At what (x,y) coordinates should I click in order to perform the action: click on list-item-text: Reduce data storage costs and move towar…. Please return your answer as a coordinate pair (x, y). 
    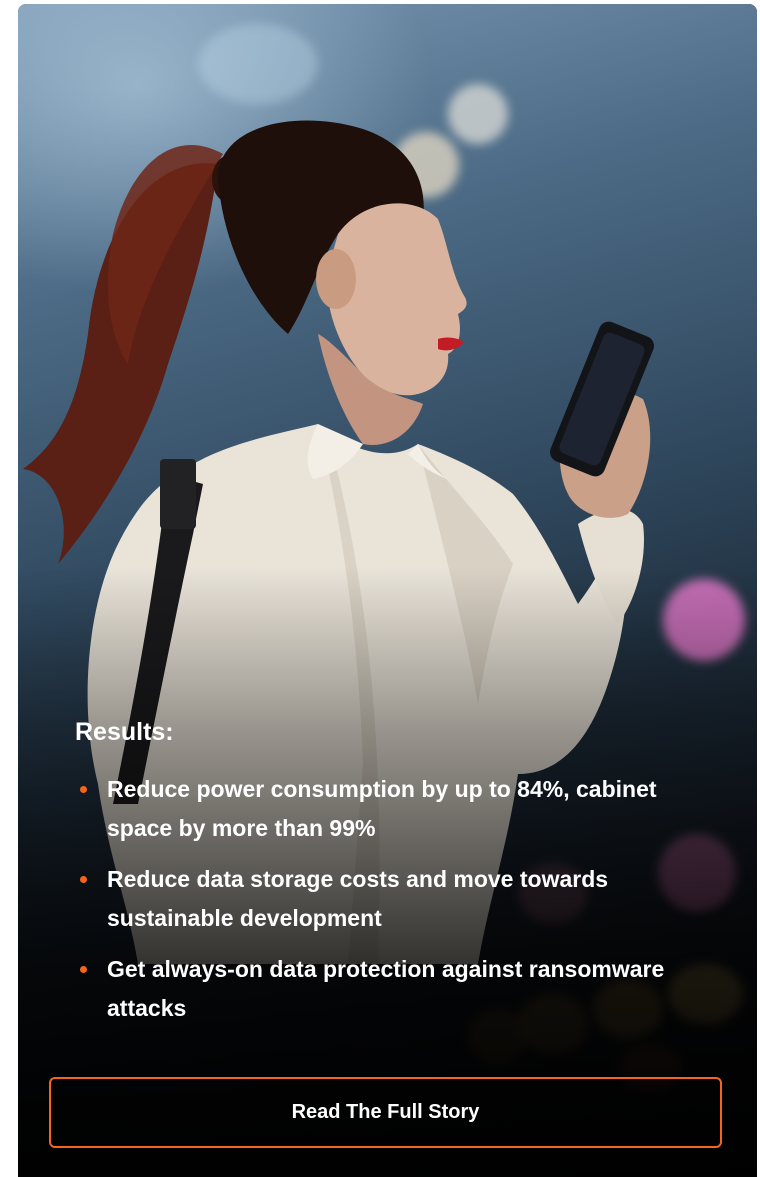
    Looking at the image, I should click on (358, 898).